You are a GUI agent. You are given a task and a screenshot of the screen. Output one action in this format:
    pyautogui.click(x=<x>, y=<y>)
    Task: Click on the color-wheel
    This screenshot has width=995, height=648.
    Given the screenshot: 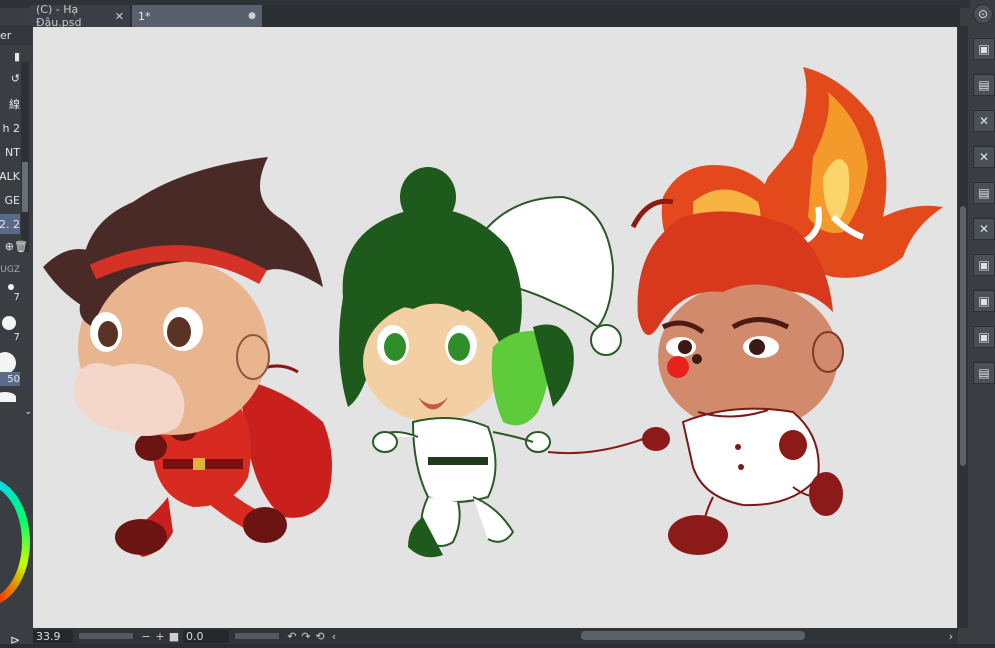 What is the action you would take?
    pyautogui.click(x=15, y=542)
    